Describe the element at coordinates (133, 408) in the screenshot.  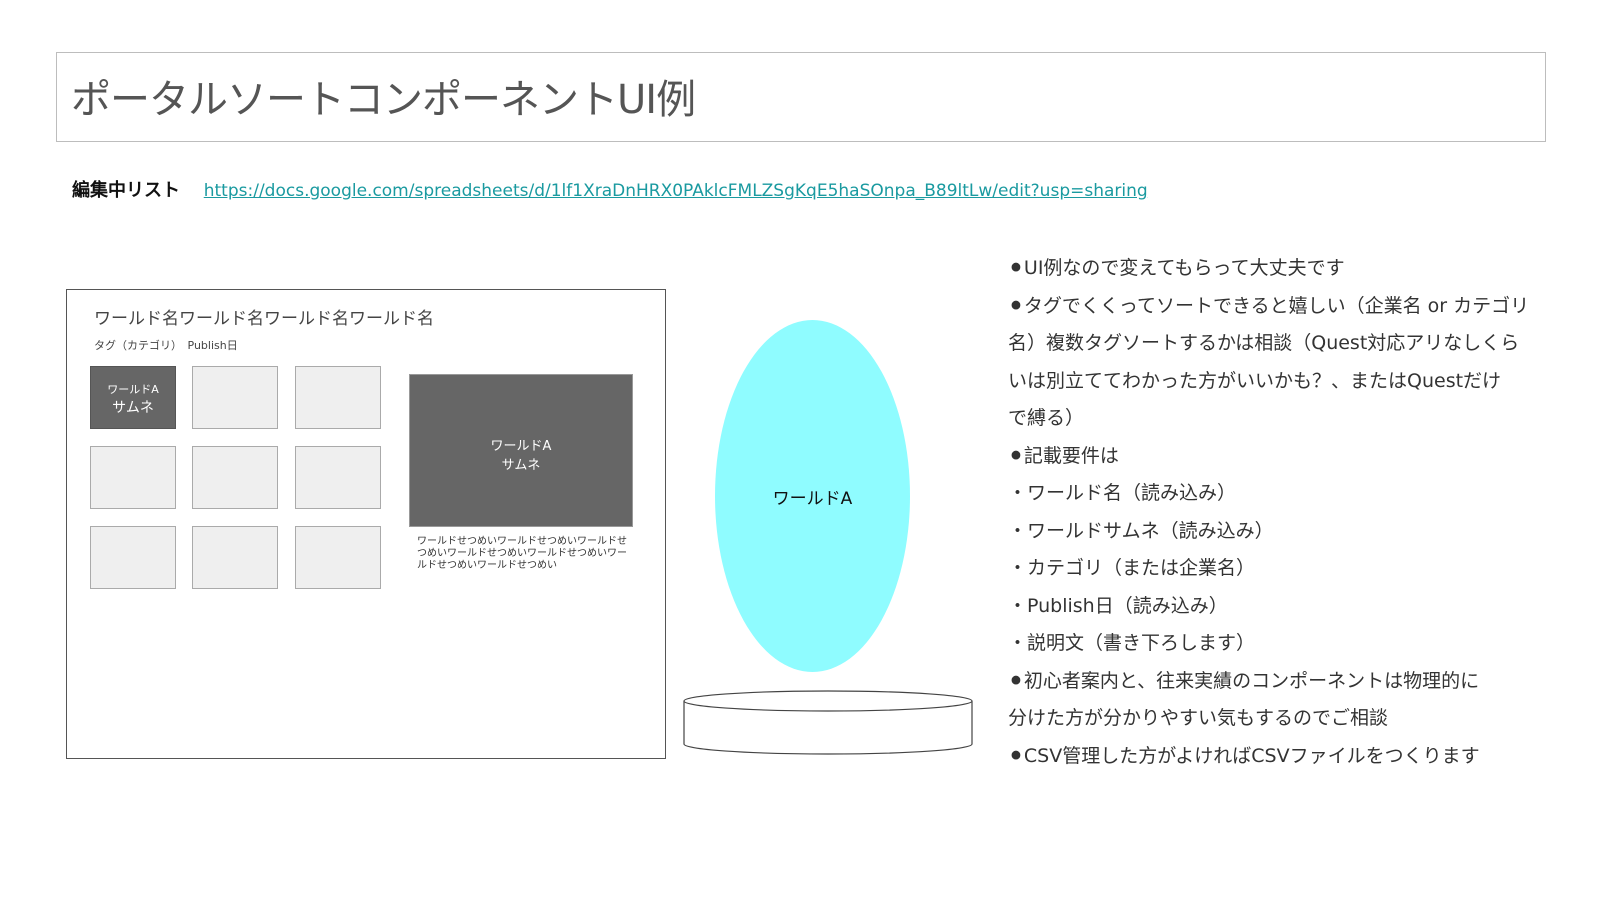
I see `thumbnail-label-line2: サムネ` at that location.